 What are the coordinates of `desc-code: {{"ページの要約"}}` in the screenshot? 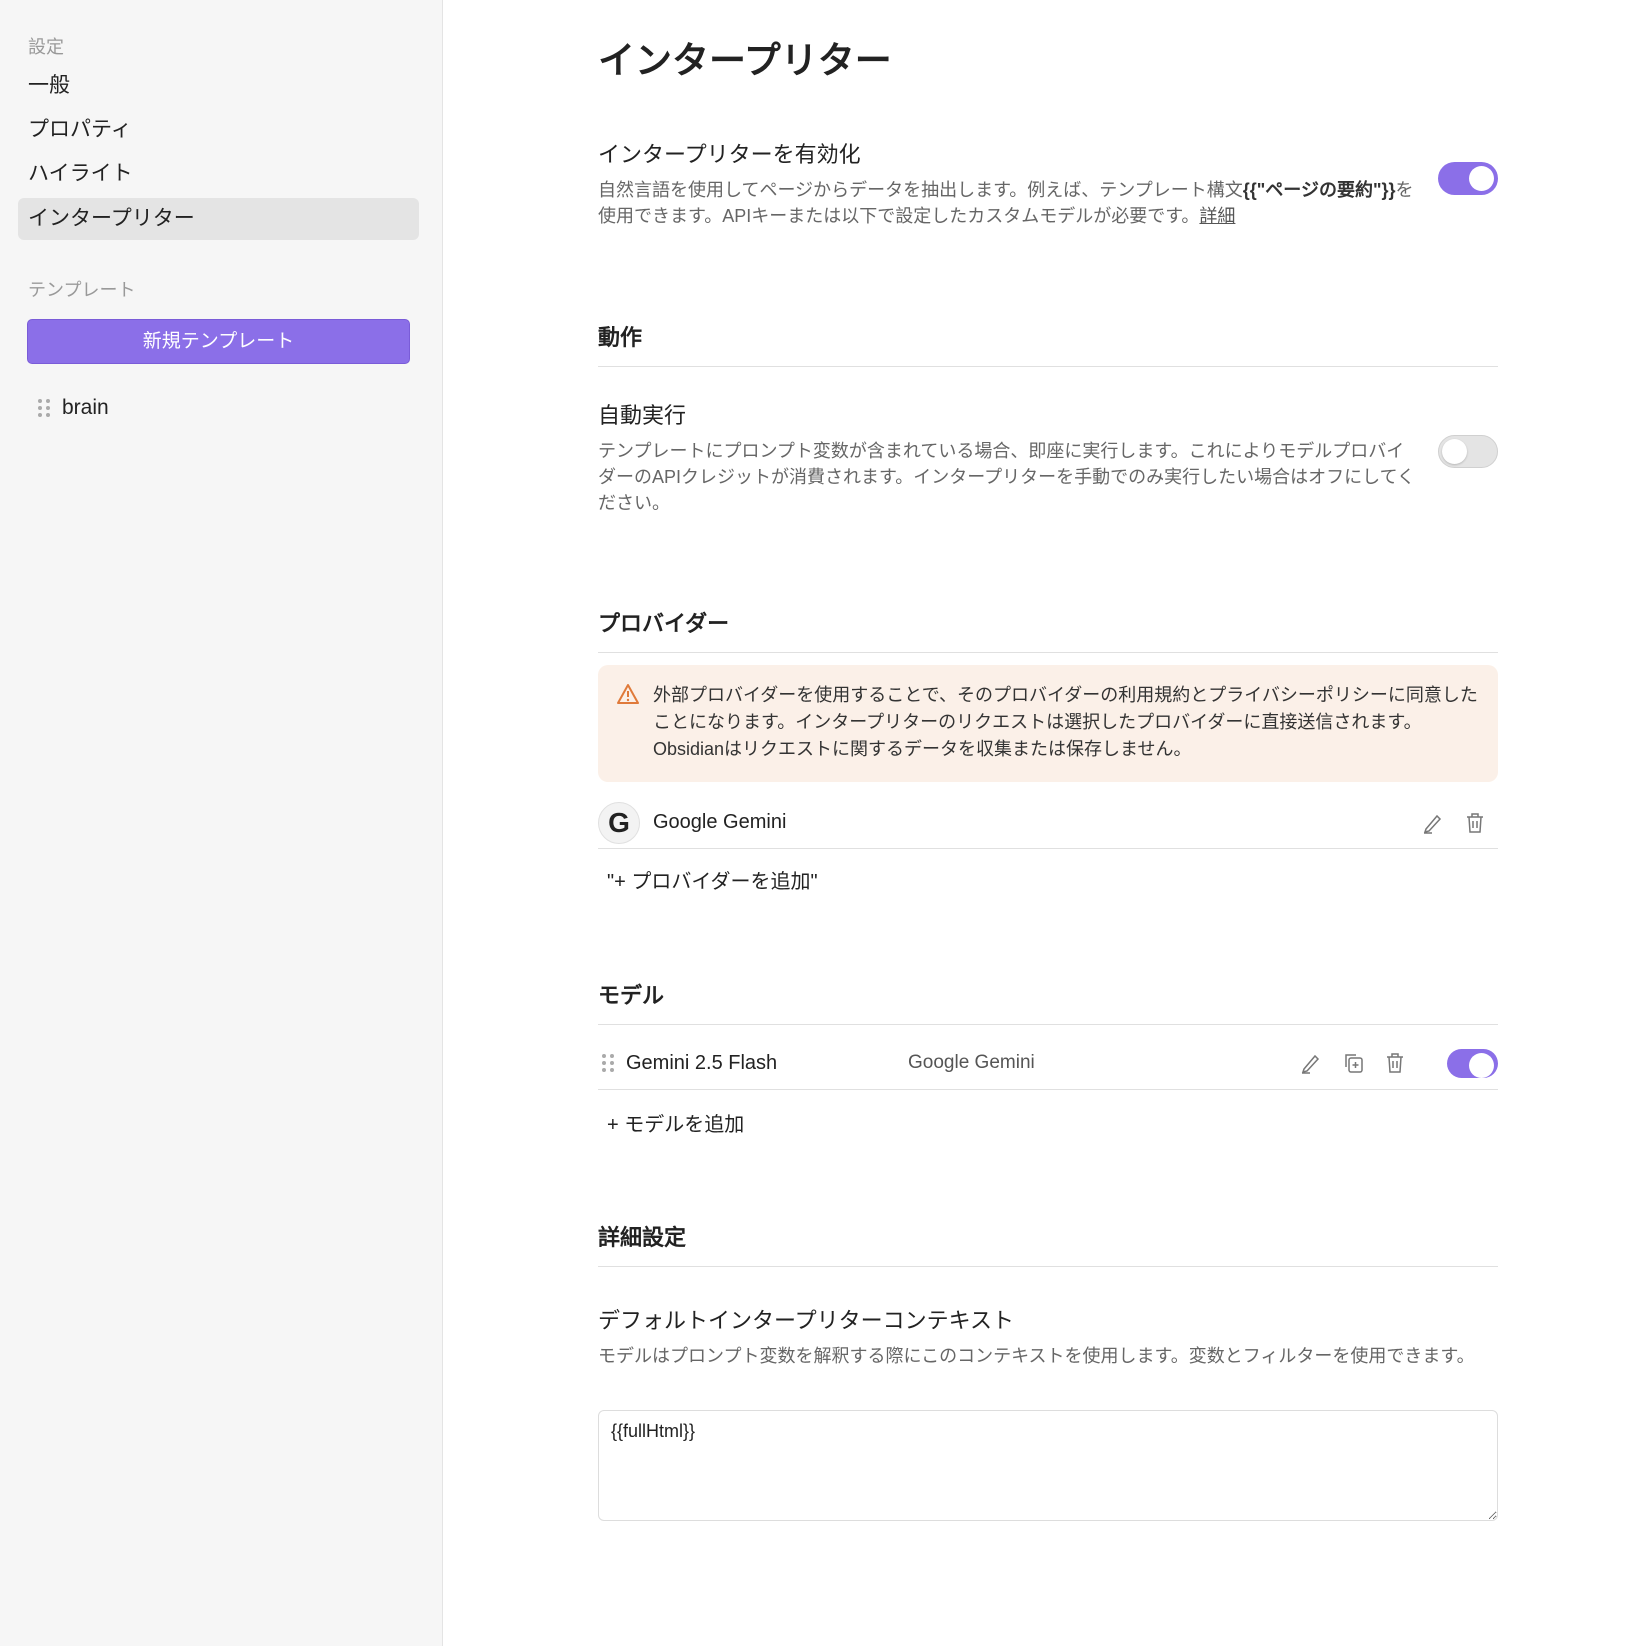 It's located at (1319, 190).